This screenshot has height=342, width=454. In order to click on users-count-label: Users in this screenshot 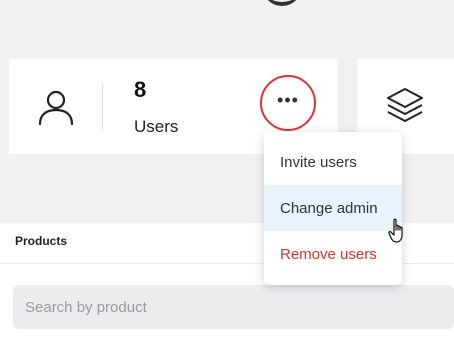, I will do `click(156, 126)`.